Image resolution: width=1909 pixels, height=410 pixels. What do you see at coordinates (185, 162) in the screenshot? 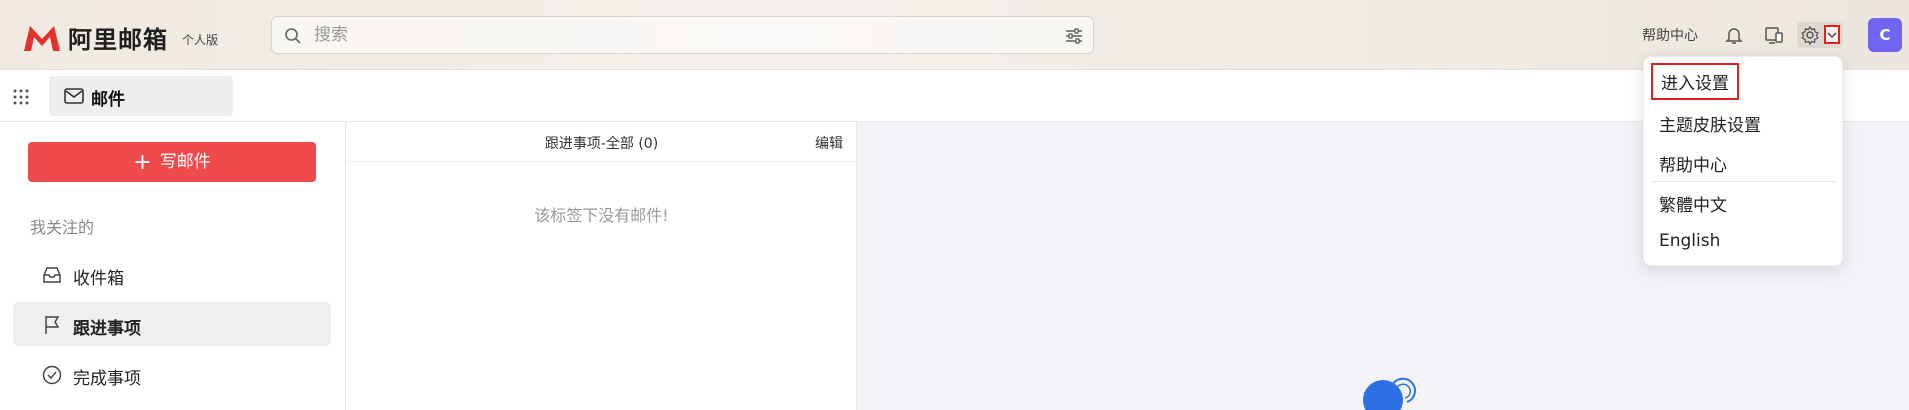
I see `compose-label: 写邮件` at bounding box center [185, 162].